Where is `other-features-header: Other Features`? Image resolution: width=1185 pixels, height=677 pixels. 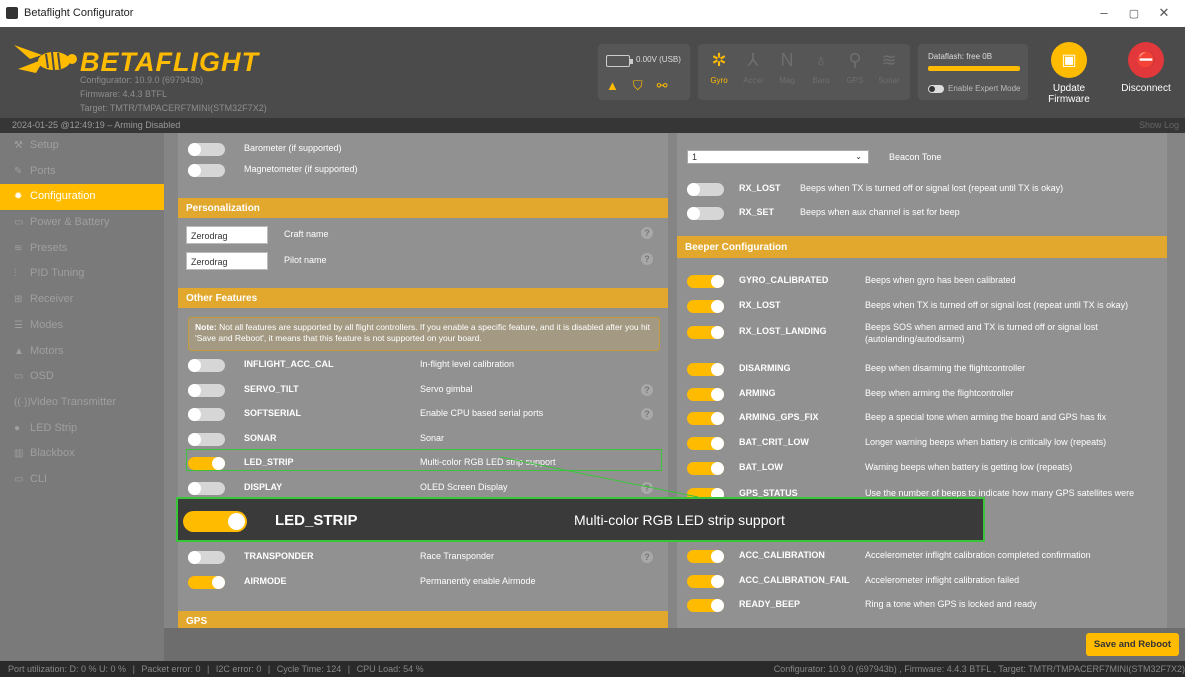 other-features-header: Other Features is located at coordinates (423, 298).